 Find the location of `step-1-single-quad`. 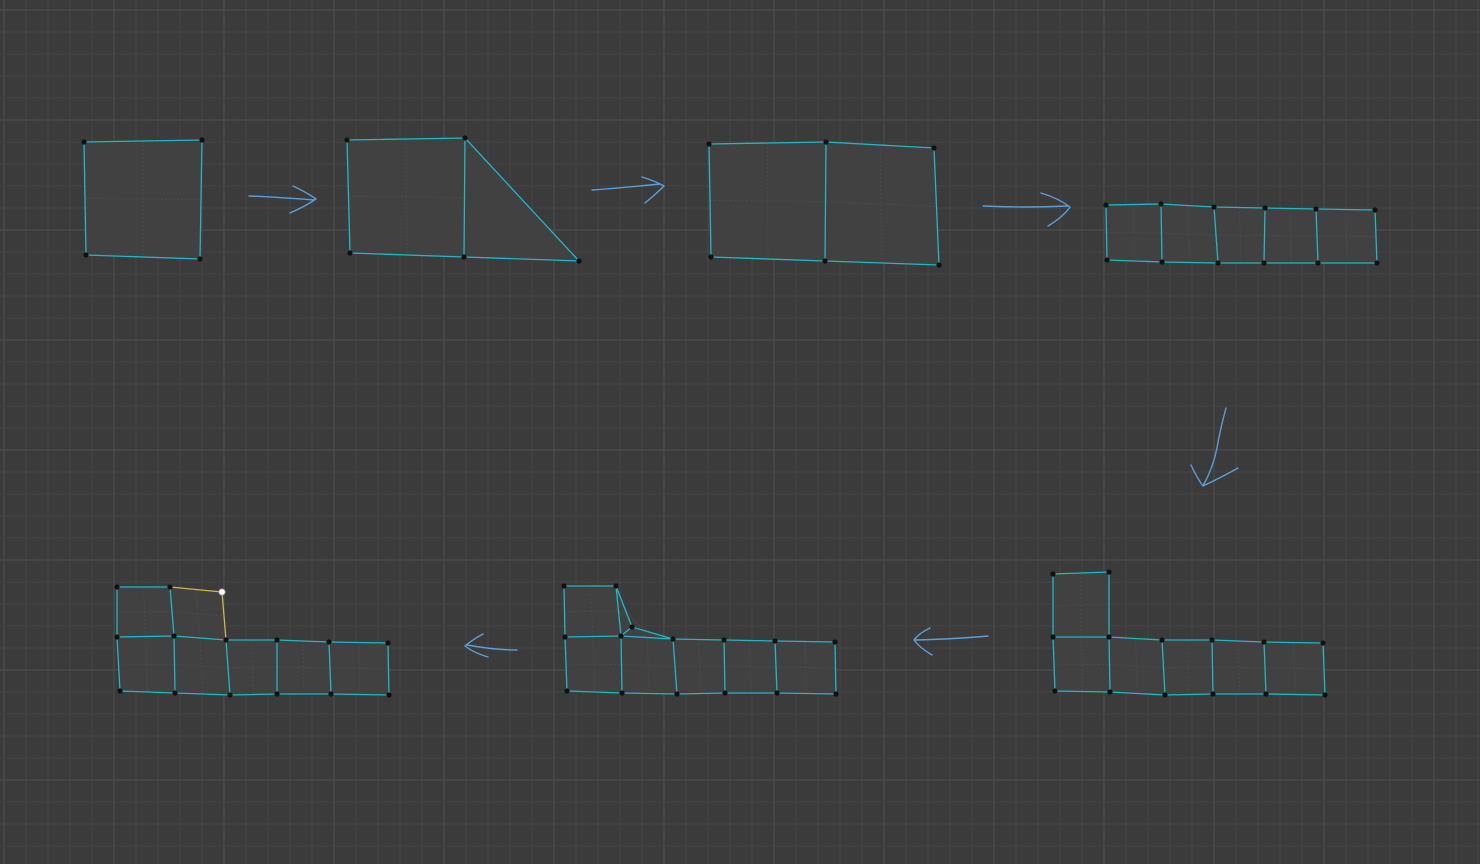

step-1-single-quad is located at coordinates (143, 199).